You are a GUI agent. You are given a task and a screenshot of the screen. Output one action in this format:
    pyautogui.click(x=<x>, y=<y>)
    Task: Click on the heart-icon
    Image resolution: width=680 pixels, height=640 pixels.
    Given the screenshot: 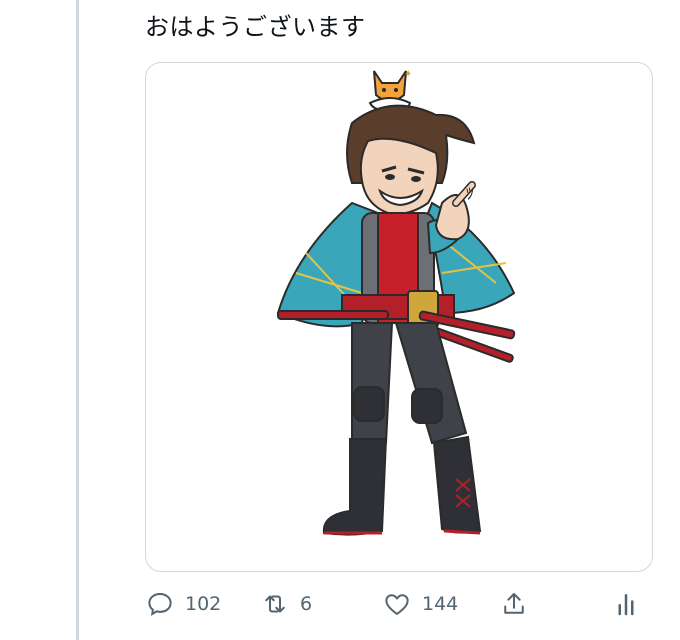 What is the action you would take?
    pyautogui.click(x=397, y=604)
    